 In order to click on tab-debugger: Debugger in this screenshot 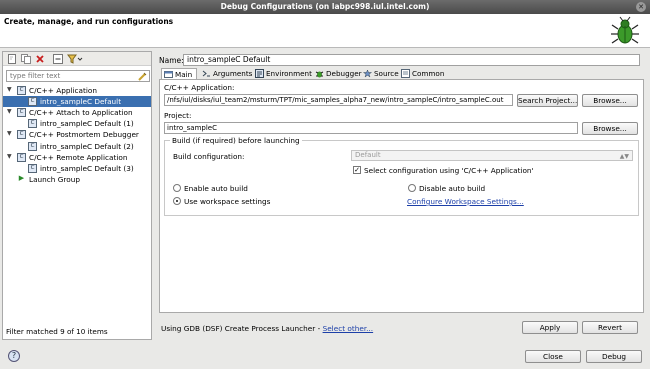, I will do `click(337, 73)`.